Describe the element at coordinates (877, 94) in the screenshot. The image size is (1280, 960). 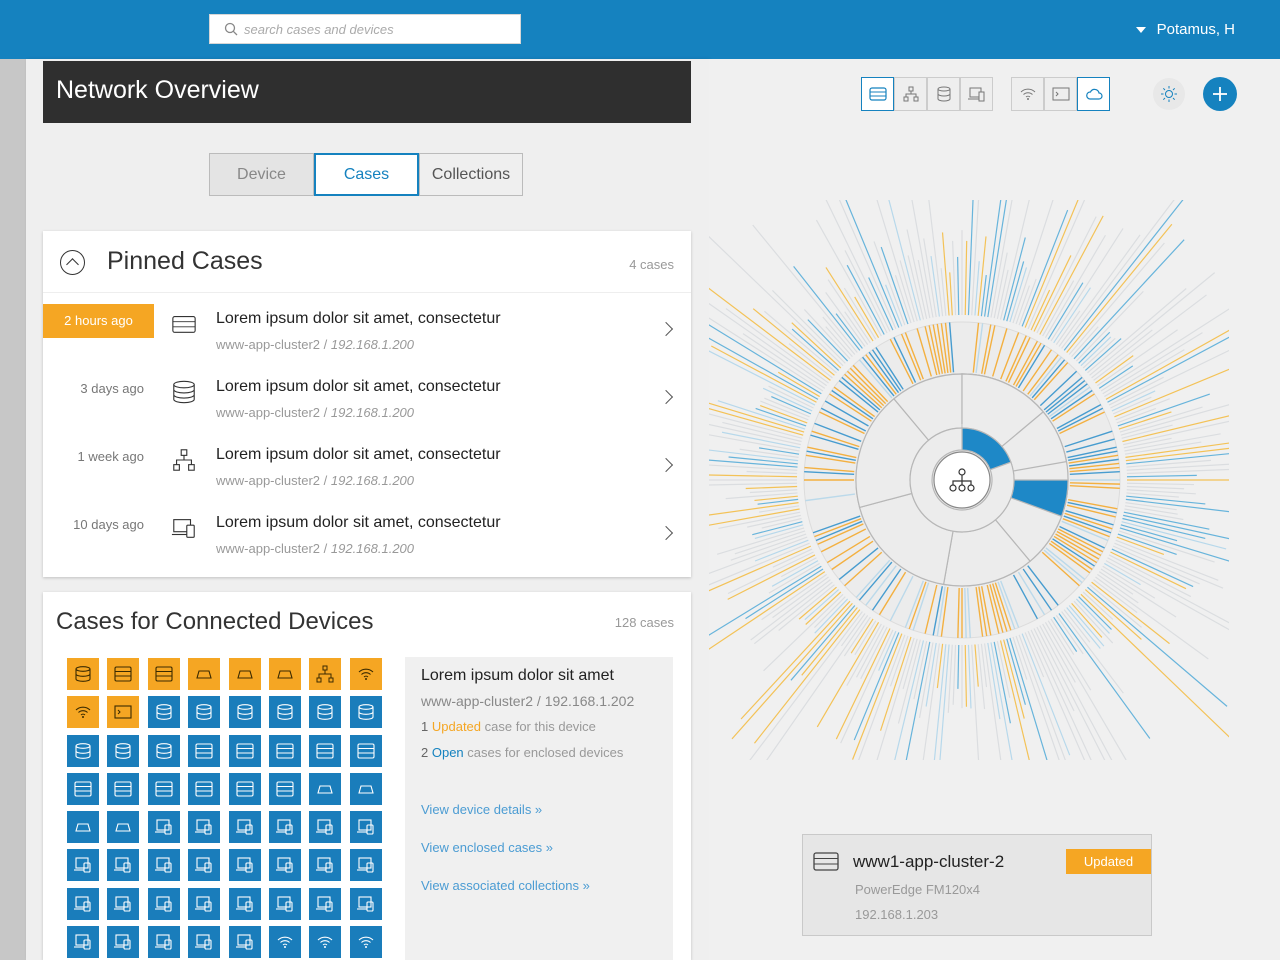
I see `filter-server-button` at that location.